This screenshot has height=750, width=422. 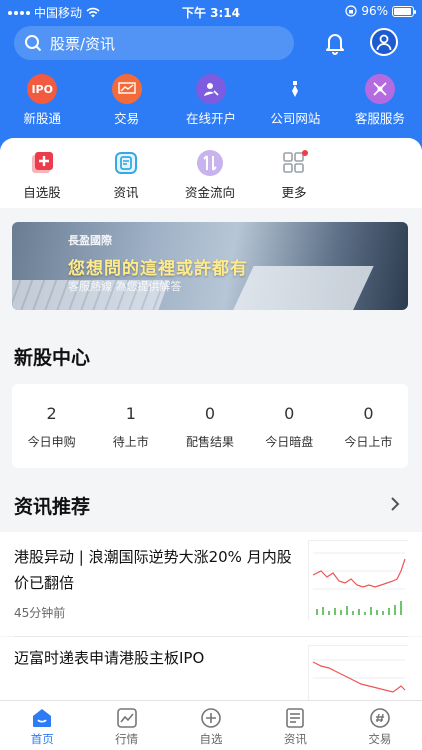 What do you see at coordinates (295, 739) in the screenshot?
I see `tab-label: 资讯` at bounding box center [295, 739].